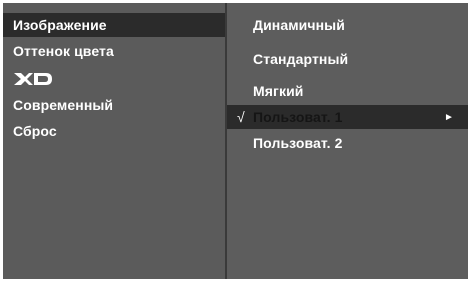  I want to click on arrow-right-icon: ►, so click(449, 117).